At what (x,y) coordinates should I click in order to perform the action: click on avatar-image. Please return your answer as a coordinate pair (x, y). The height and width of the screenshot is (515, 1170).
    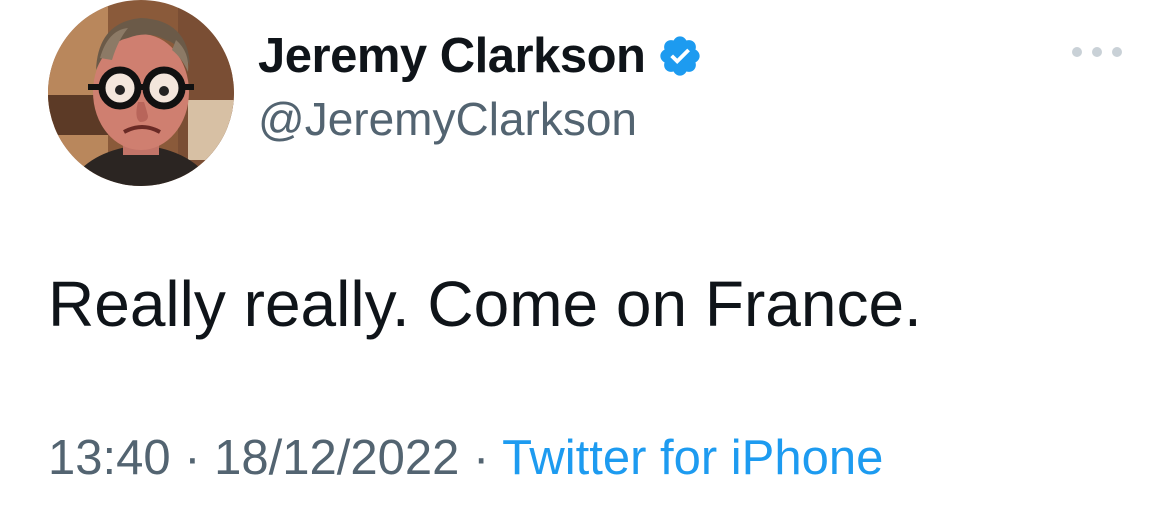
    Looking at the image, I should click on (141, 93).